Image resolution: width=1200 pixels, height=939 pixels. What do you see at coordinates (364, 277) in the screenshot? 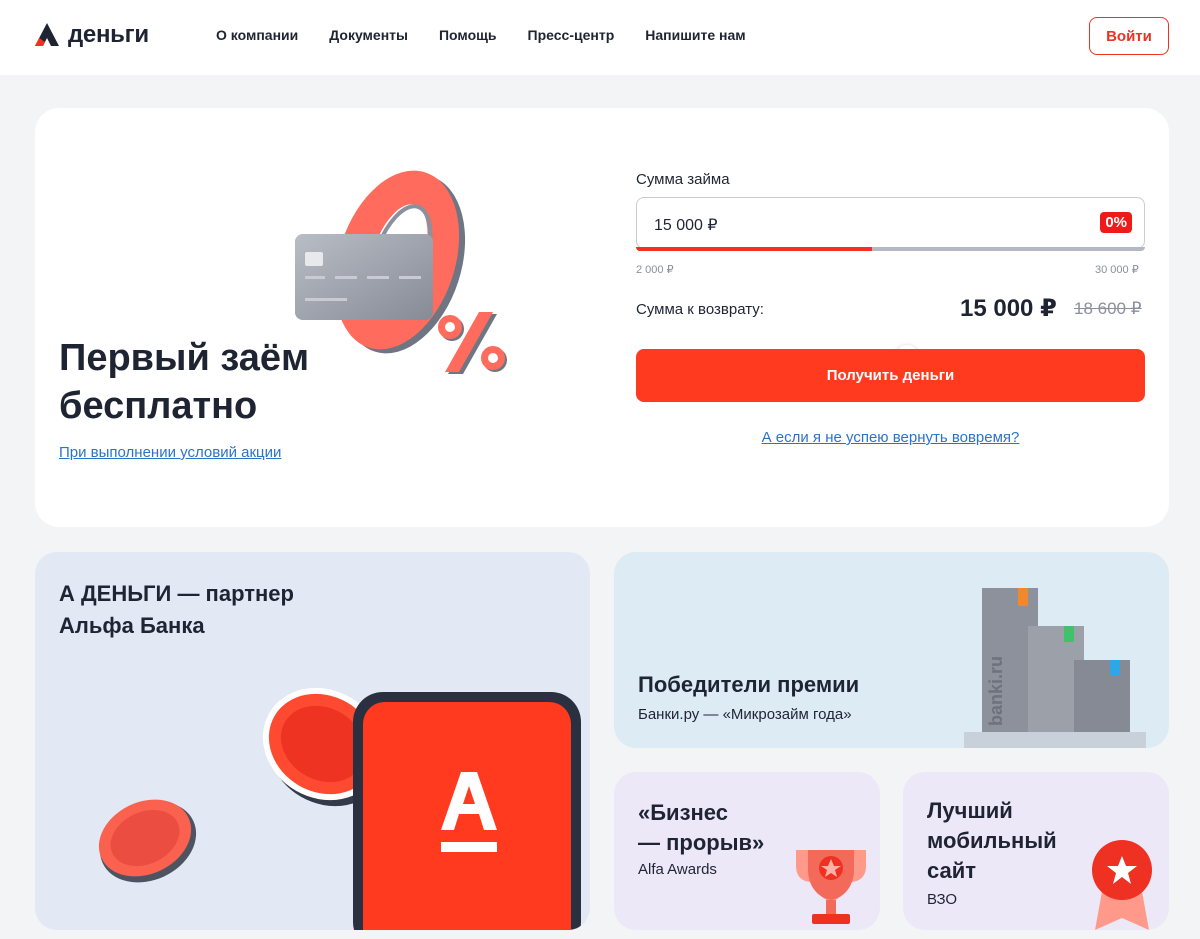
I see `credit-card-icon` at bounding box center [364, 277].